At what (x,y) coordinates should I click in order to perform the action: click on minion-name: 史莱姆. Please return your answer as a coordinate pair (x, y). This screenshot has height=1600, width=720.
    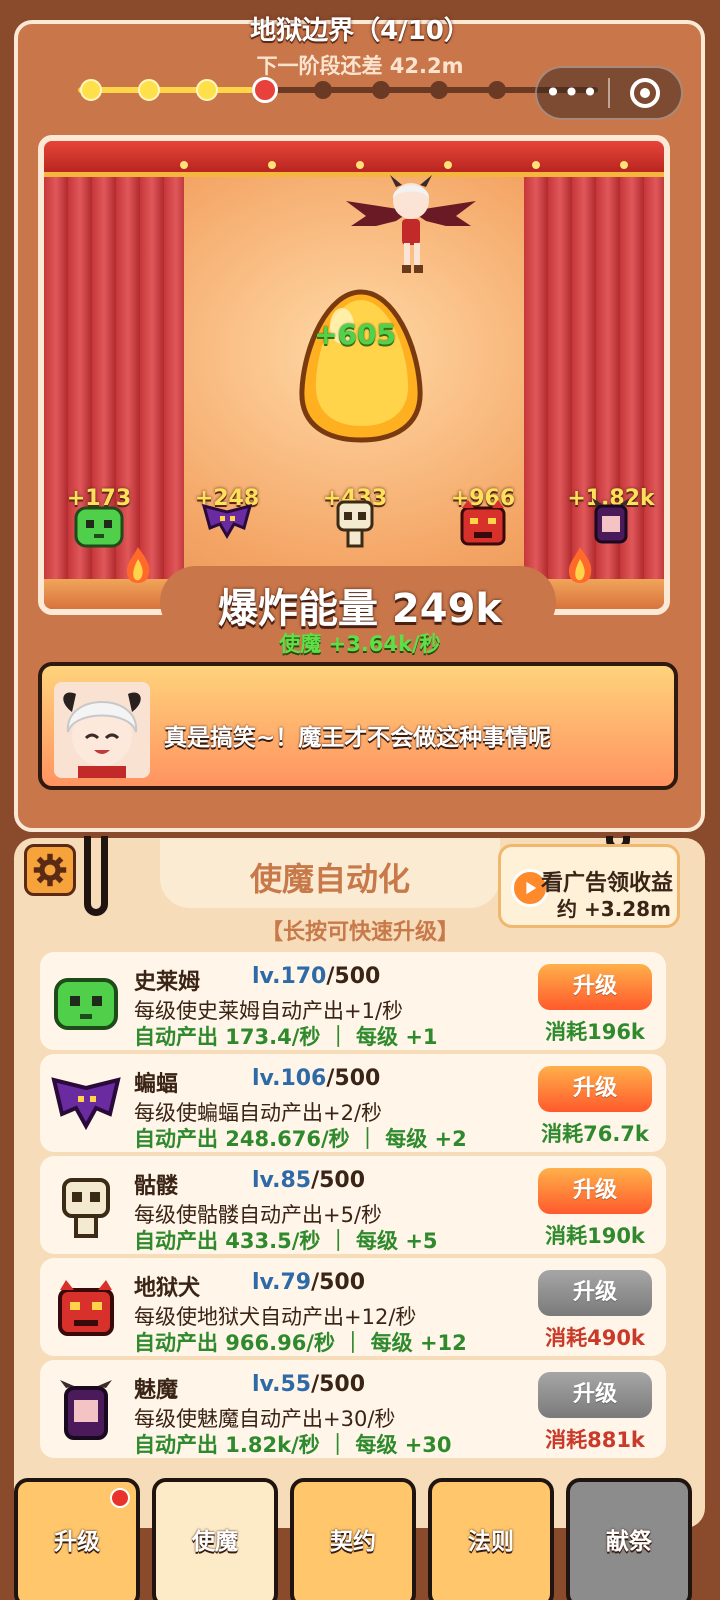
    Looking at the image, I should click on (167, 982).